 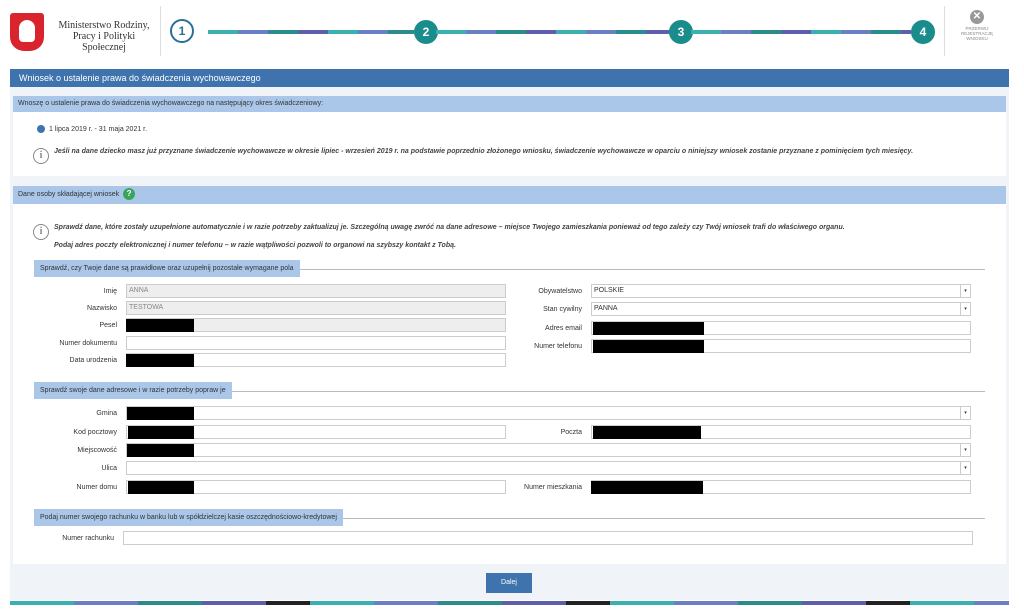 I want to click on account-number-label: Numer rachunku, so click(x=88, y=538).